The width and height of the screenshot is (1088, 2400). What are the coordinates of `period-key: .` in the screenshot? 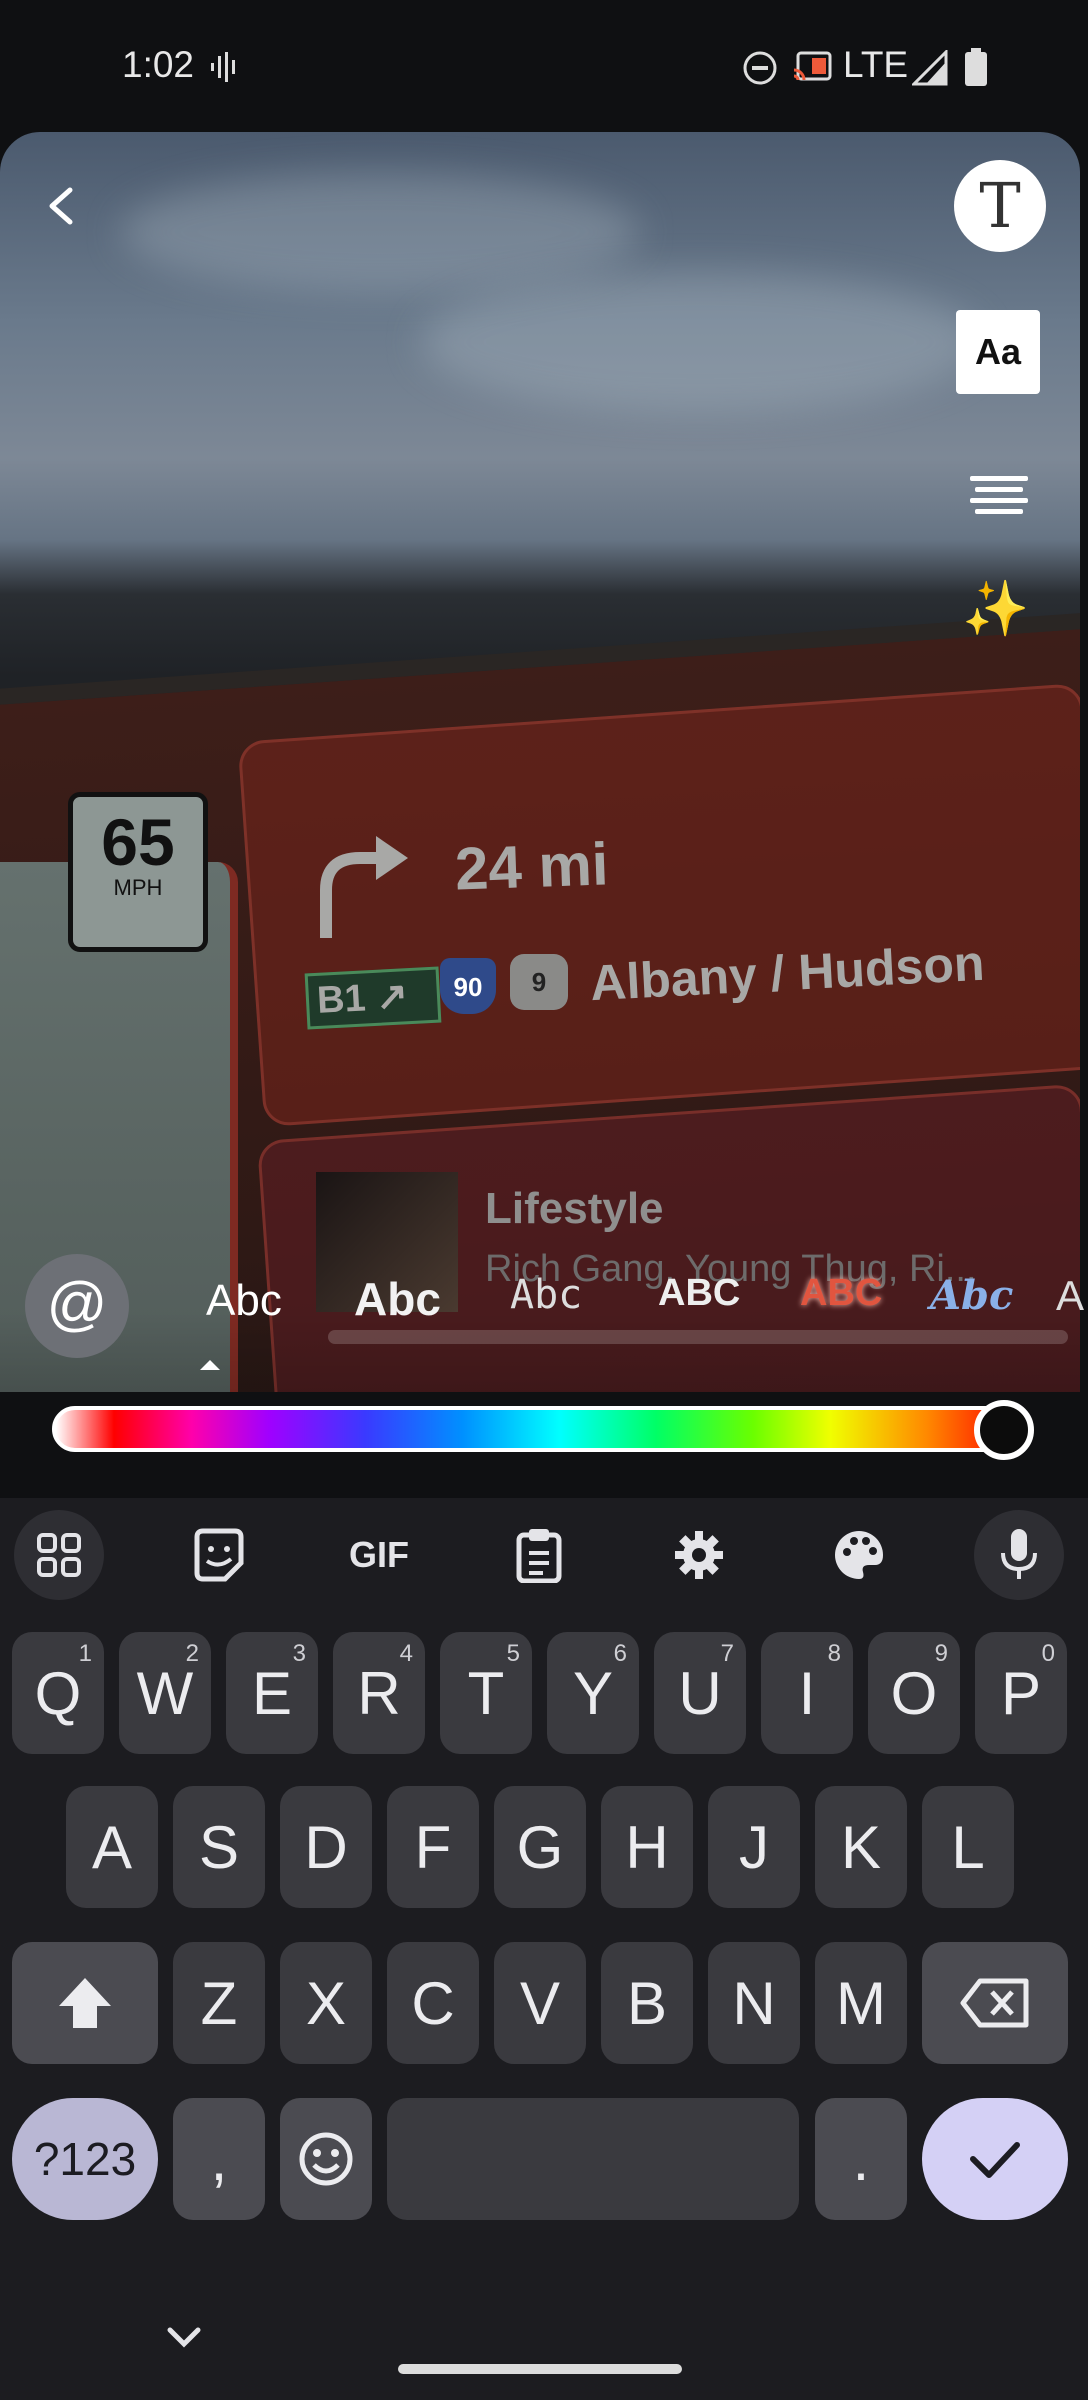 It's located at (861, 2159).